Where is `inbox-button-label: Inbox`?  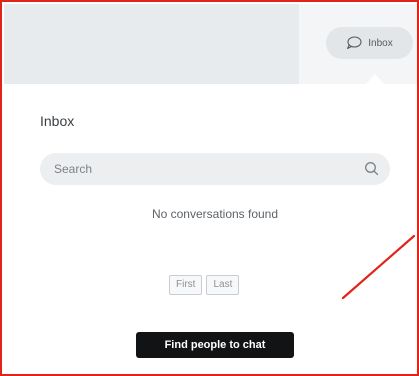 inbox-button-label: Inbox is located at coordinates (380, 43).